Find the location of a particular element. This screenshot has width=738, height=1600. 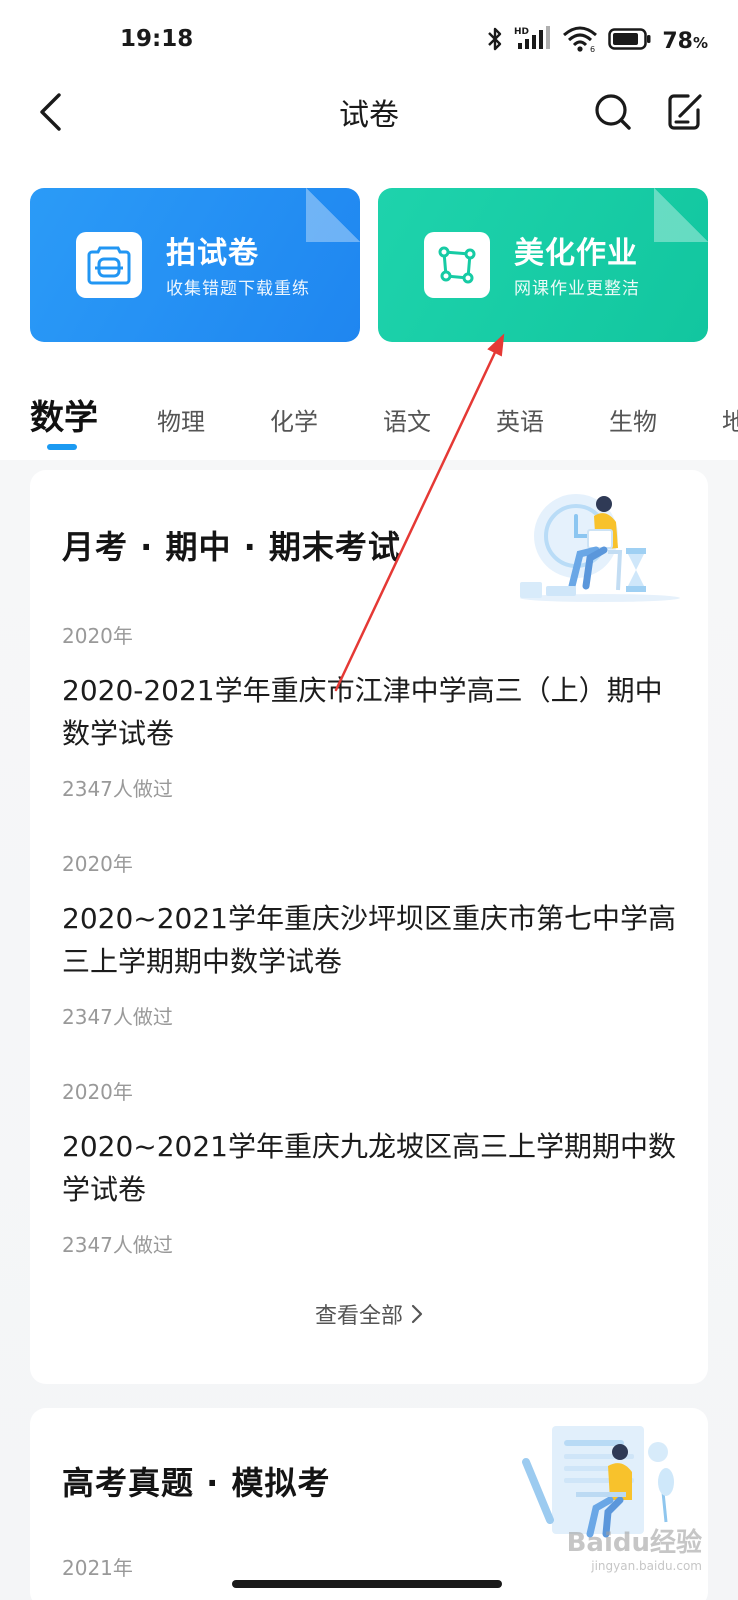

exam-title: 2020~2021学年重庆沙坪坝区重庆市第七中学高三上学期期中数学试卷 is located at coordinates (369, 940).